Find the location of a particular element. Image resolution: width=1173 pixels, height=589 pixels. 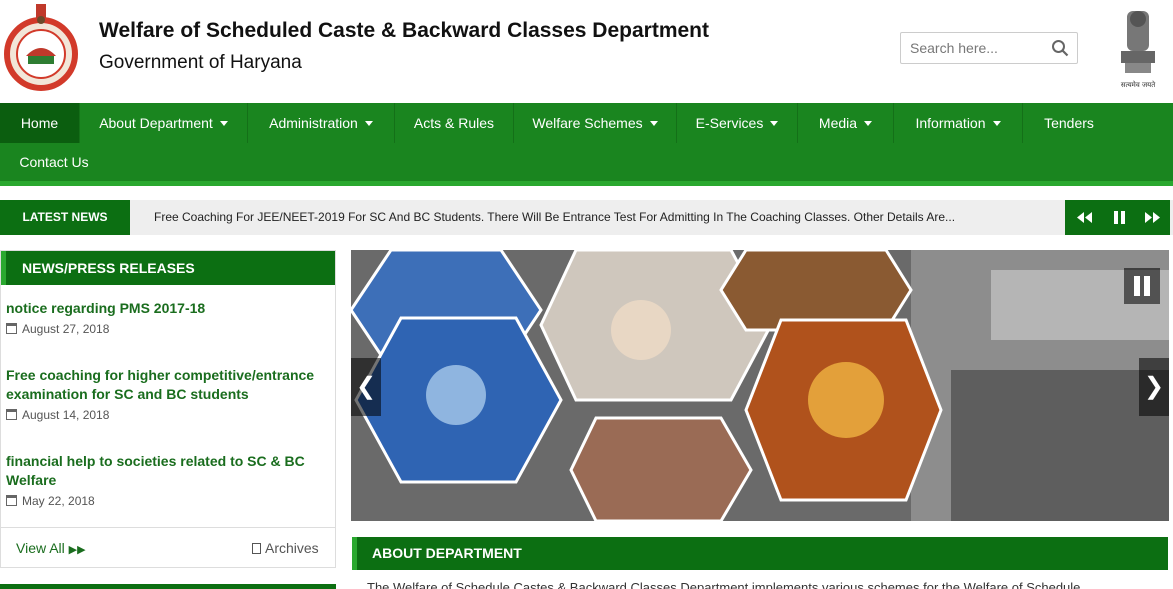

chevron-right-icon: ❯ is located at coordinates (1154, 386).